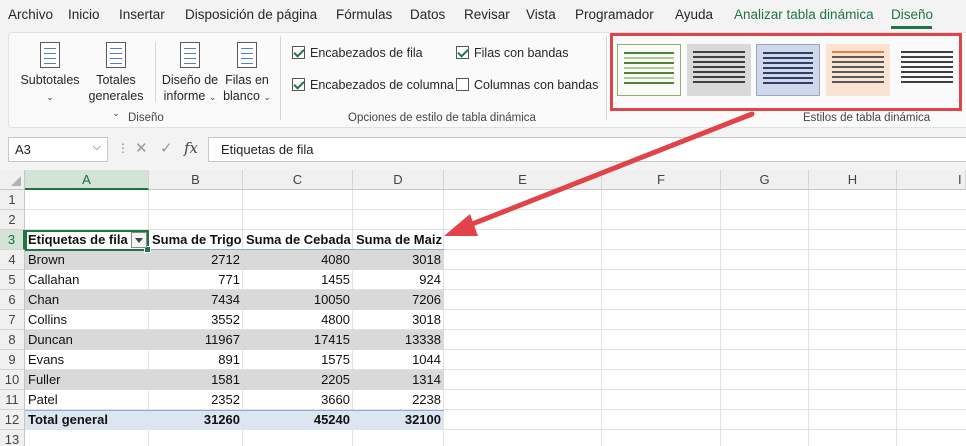  Describe the element at coordinates (694, 14) in the screenshot. I see `menu-ayuda: Ayuda` at that location.